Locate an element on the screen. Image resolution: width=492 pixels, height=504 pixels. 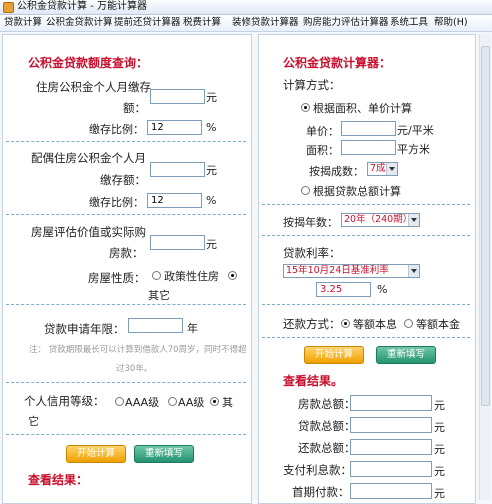
house-value-unit: 元 is located at coordinates (211, 244).